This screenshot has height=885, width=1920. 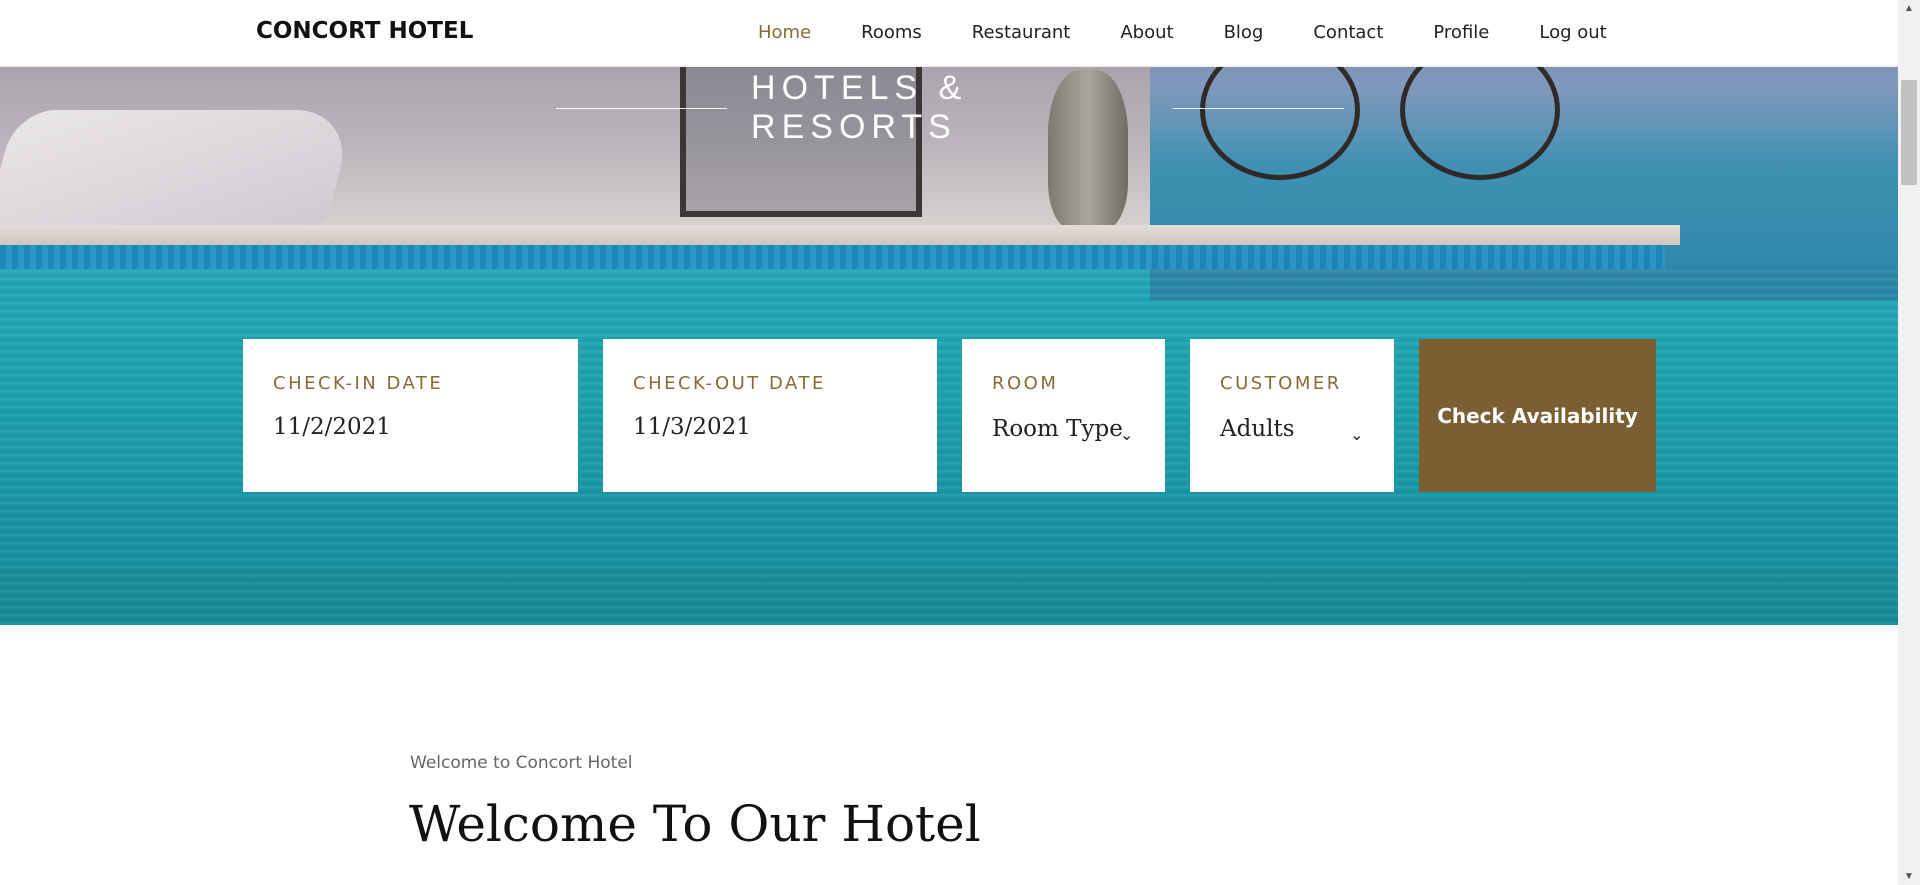 I want to click on customer-select: Adults, so click(x=1292, y=429).